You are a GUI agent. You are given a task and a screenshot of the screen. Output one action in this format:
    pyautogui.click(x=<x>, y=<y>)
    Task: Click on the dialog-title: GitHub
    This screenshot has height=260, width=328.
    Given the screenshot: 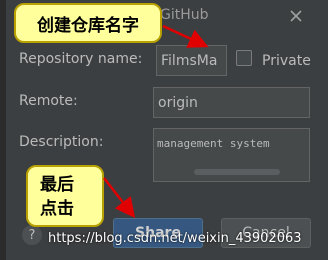 What is the action you would take?
    pyautogui.click(x=184, y=15)
    